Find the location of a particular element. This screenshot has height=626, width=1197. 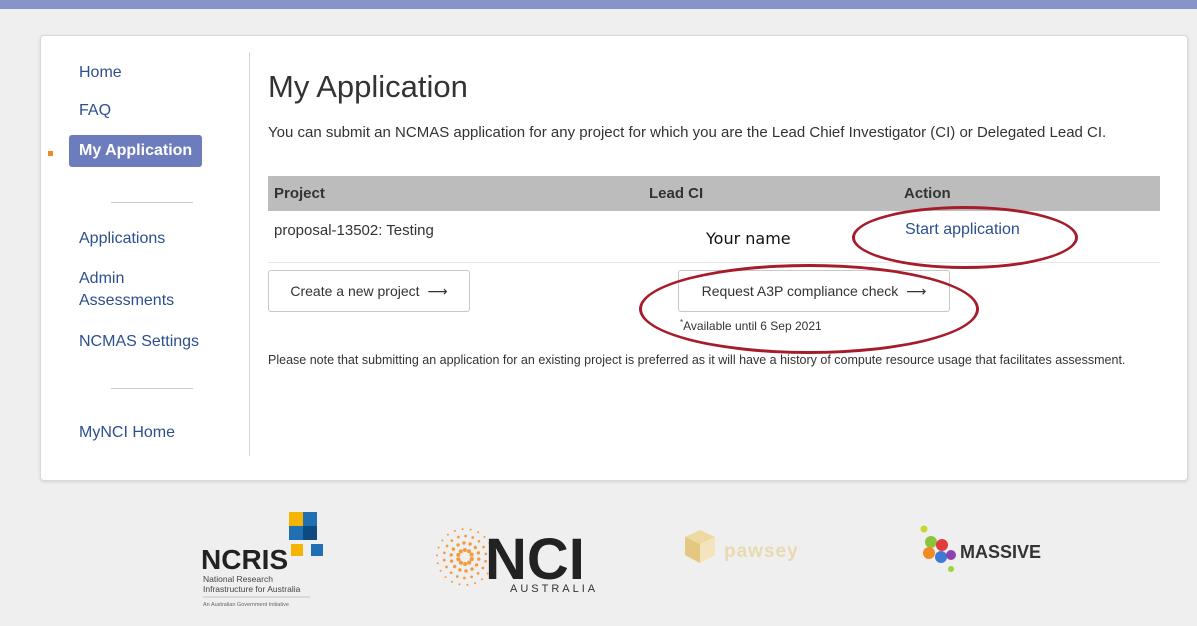

row-divider is located at coordinates (714, 262).